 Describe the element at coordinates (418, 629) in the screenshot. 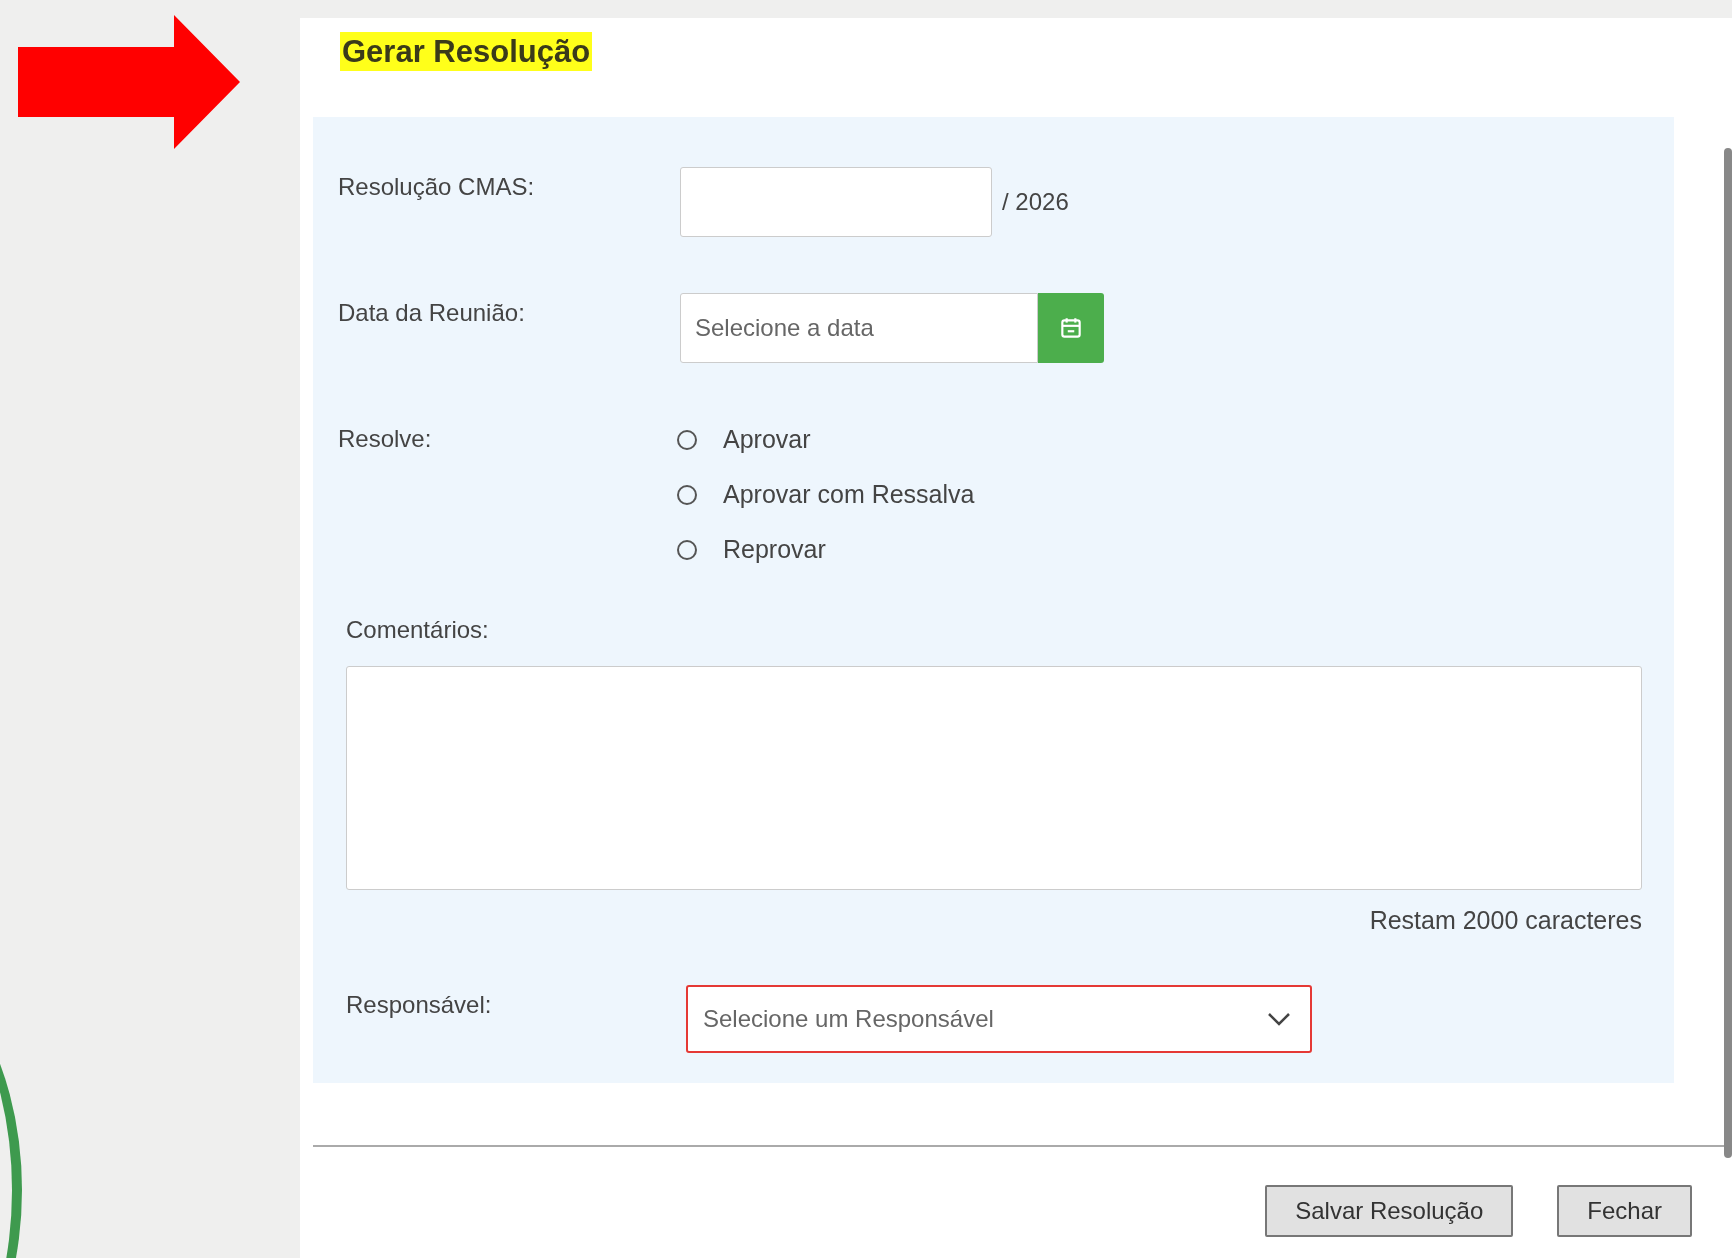

I see `field-label: Comentários:` at that location.